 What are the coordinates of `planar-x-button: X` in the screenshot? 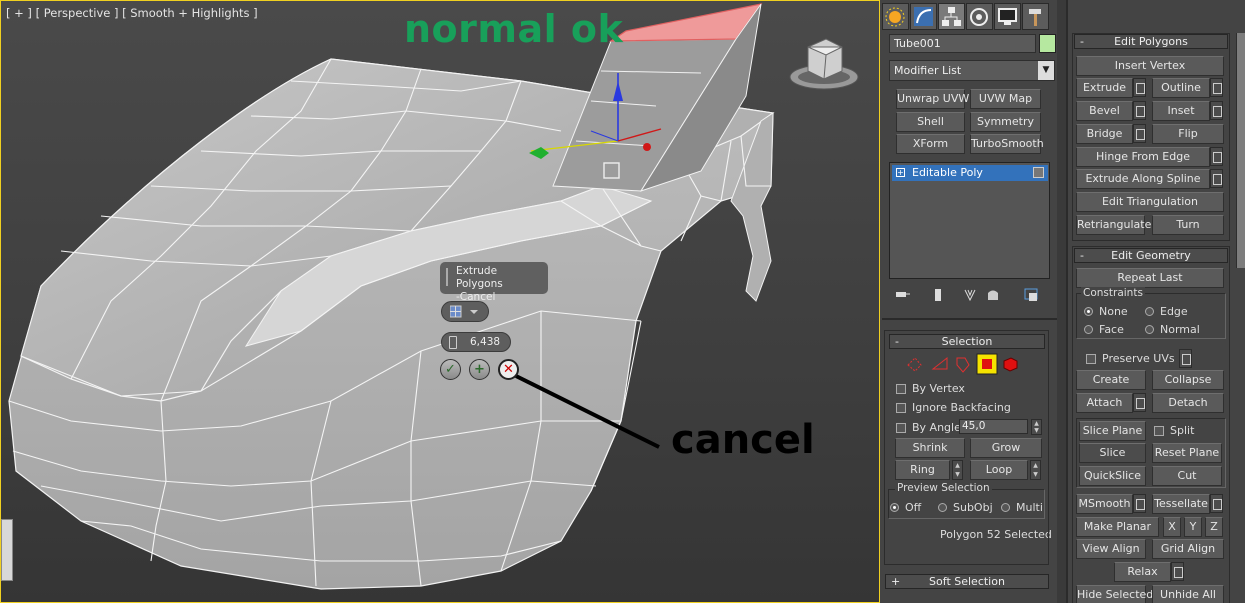 It's located at (1172, 527).